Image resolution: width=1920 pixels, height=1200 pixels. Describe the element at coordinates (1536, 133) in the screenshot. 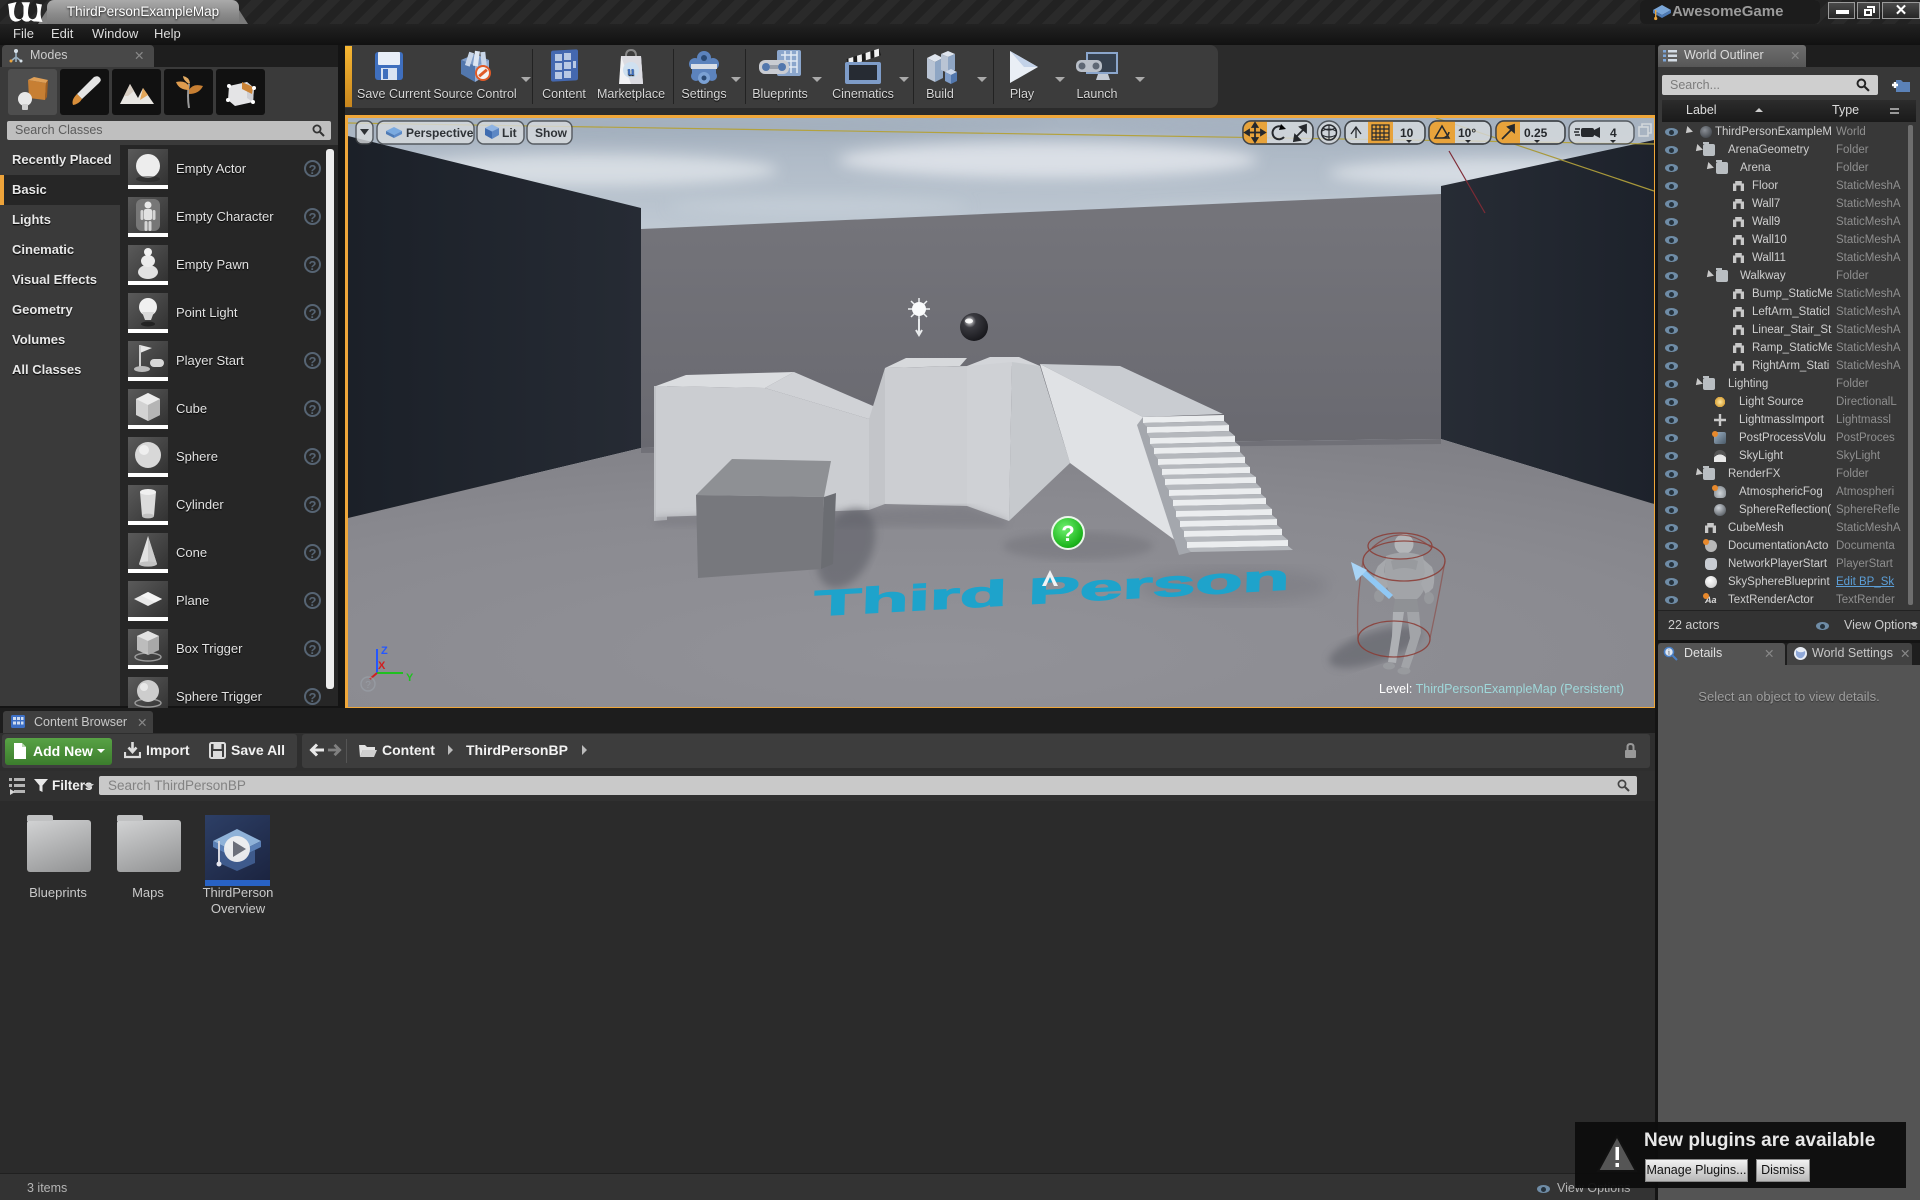

I see `svg-text: 0.25` at that location.